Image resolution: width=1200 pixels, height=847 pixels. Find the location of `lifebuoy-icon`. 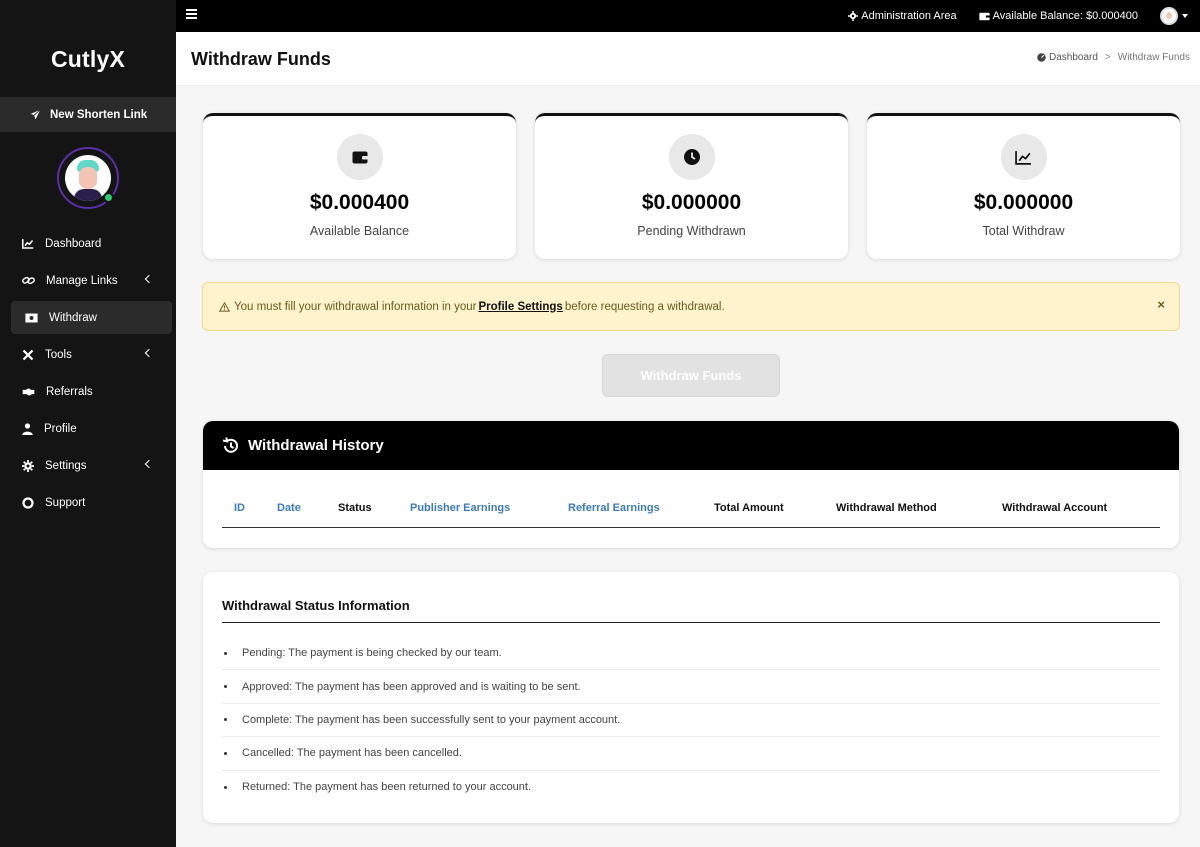

lifebuoy-icon is located at coordinates (28, 502).